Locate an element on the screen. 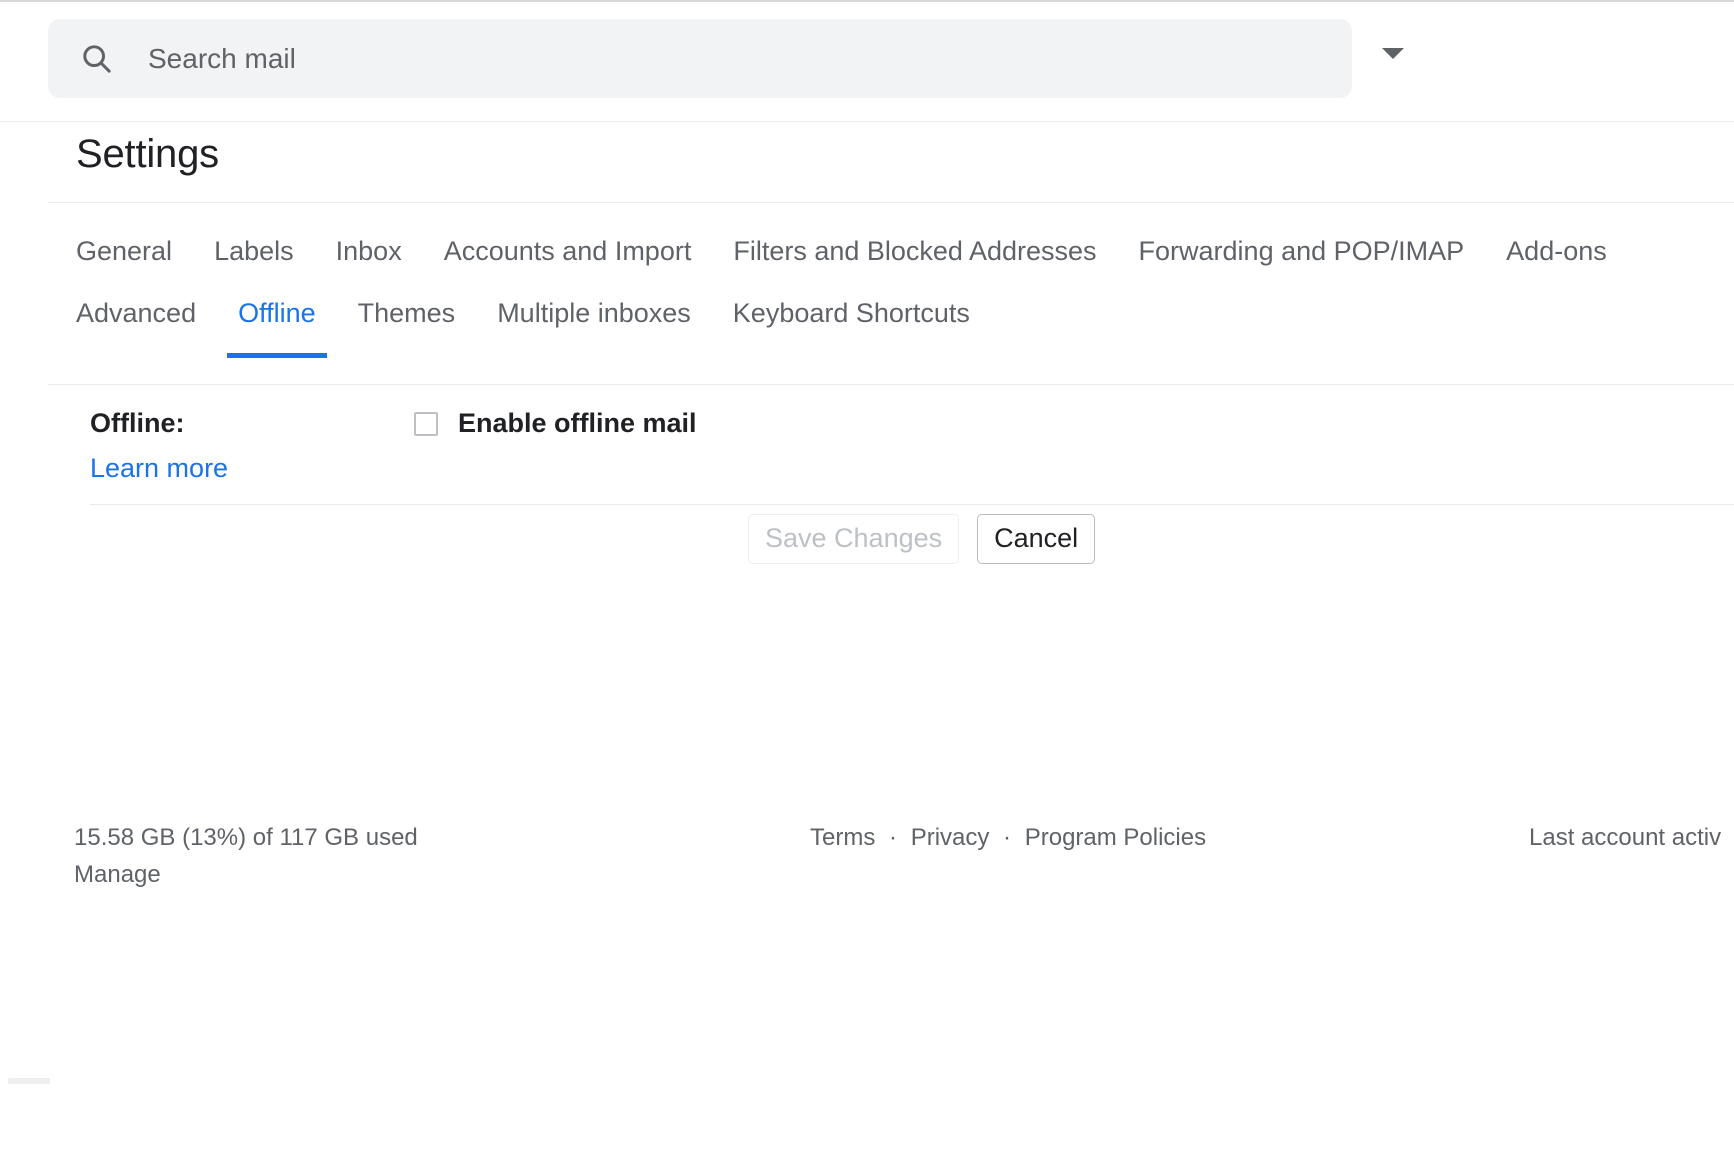 This screenshot has width=1734, height=1156. tab-advanced: Advanced is located at coordinates (136, 315).